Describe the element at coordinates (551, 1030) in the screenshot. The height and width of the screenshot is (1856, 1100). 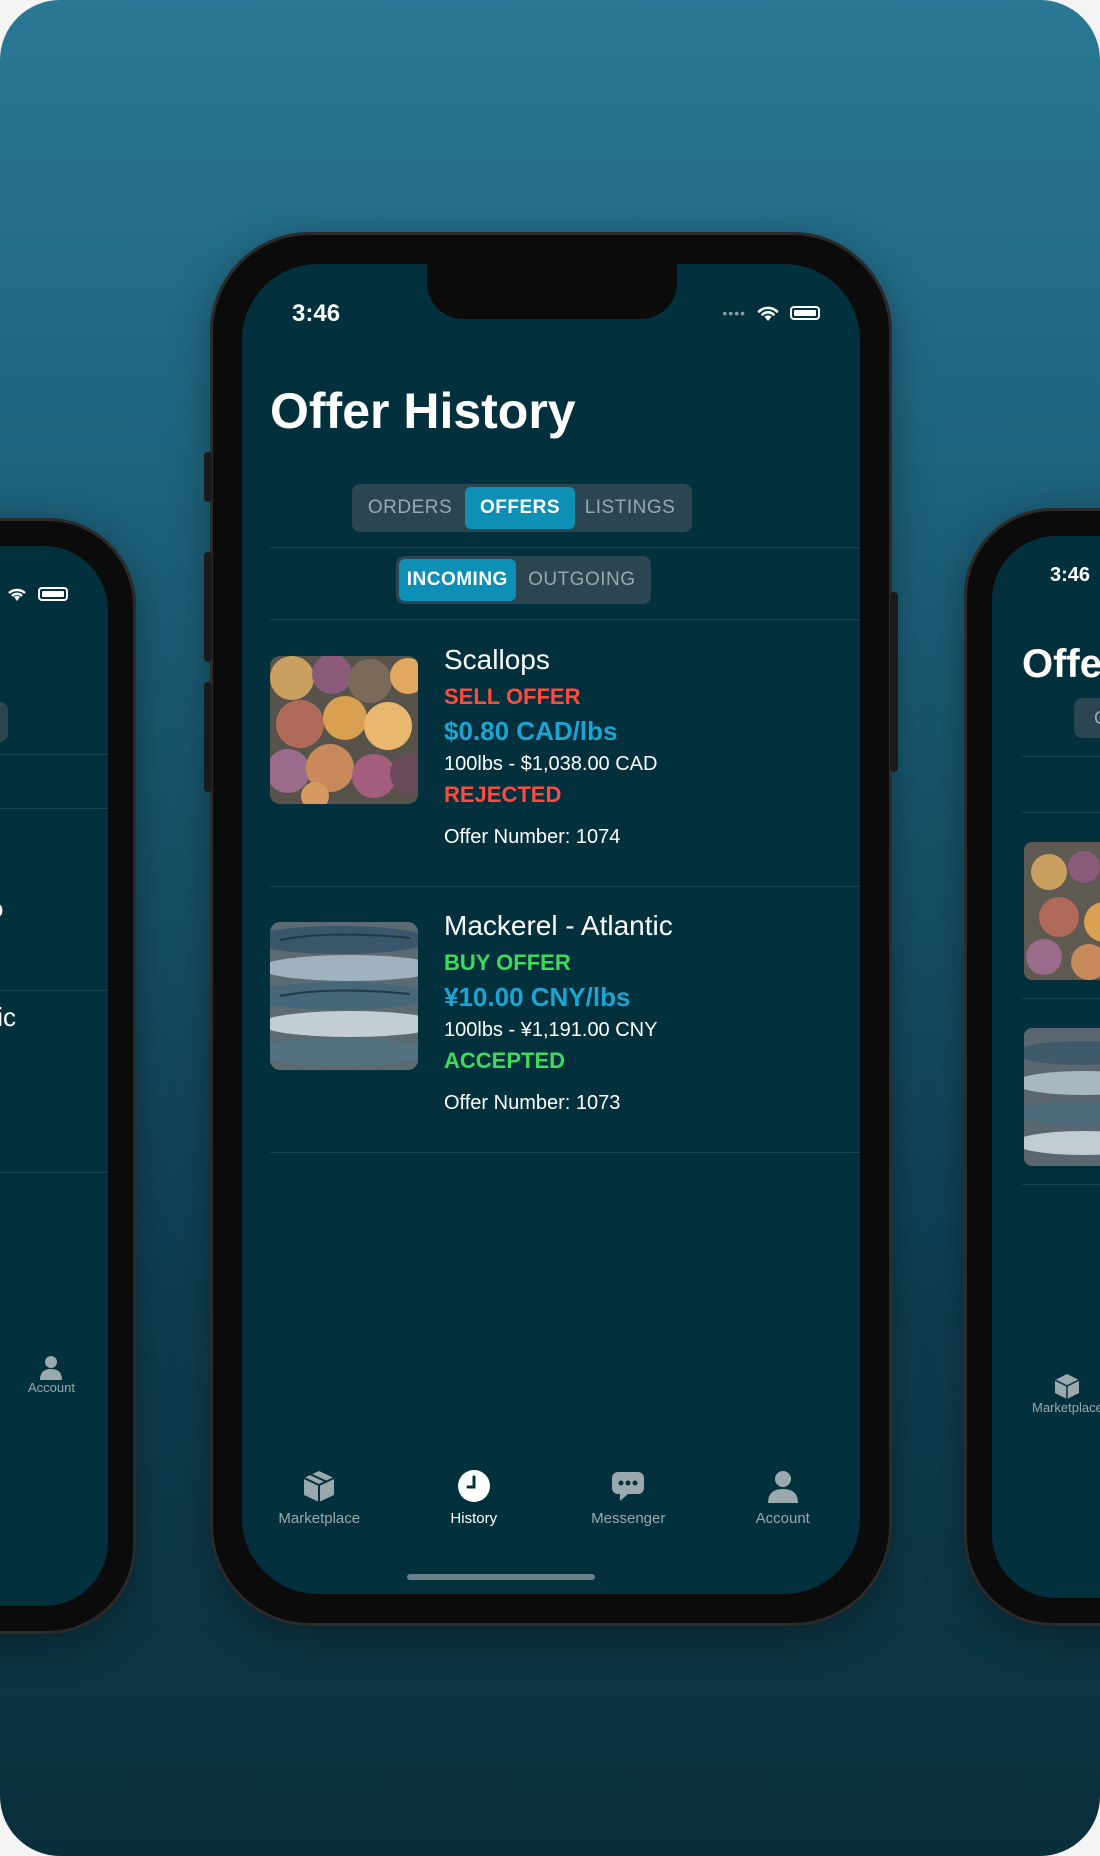
I see `offer-quantity: 100lbs - ¥1,191.00 CNY` at that location.